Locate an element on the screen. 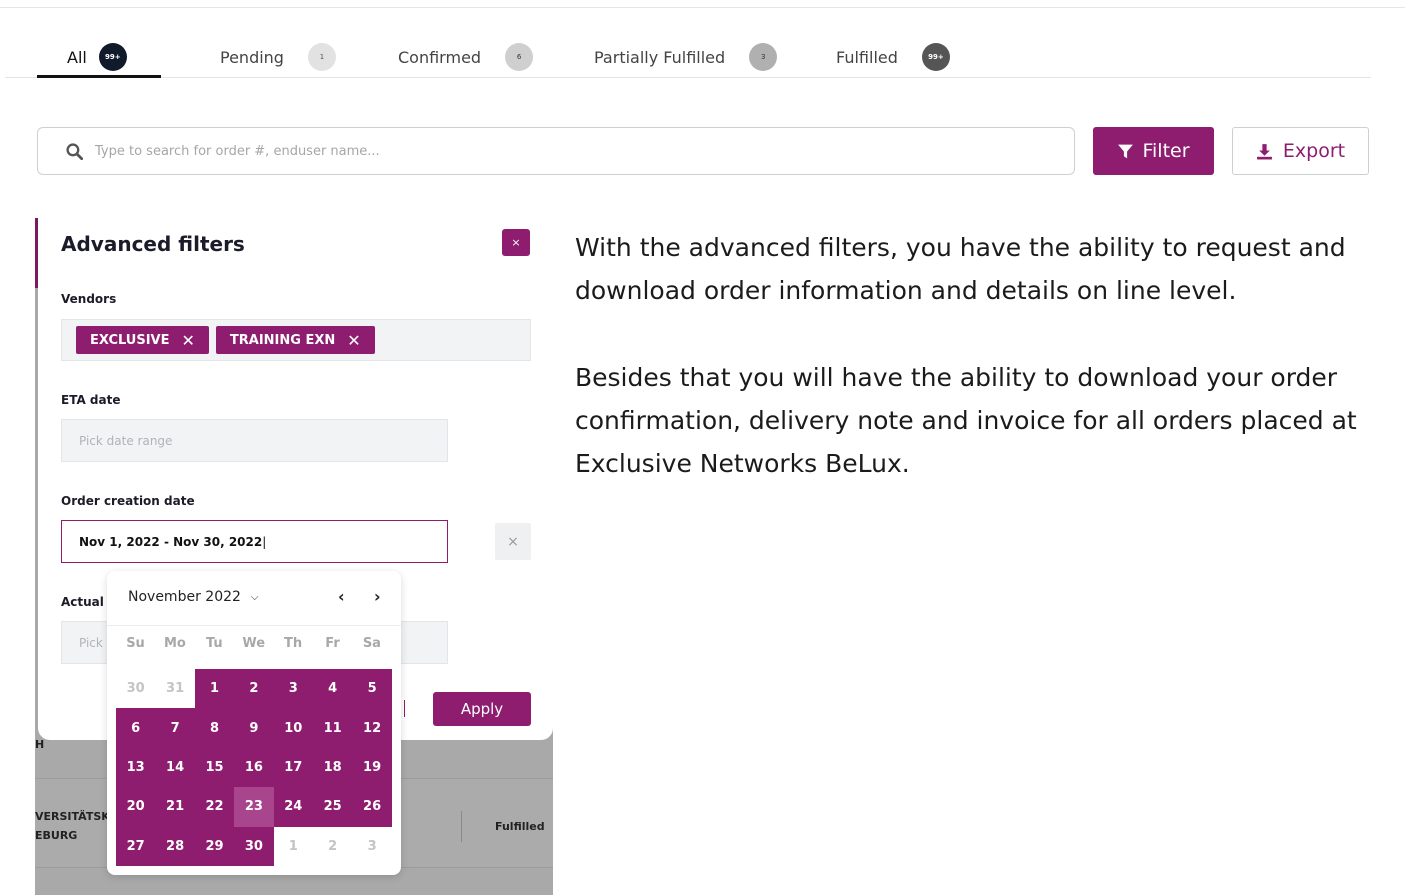 Image resolution: width=1405 pixels, height=895 pixels. export-button: Export is located at coordinates (1300, 151).